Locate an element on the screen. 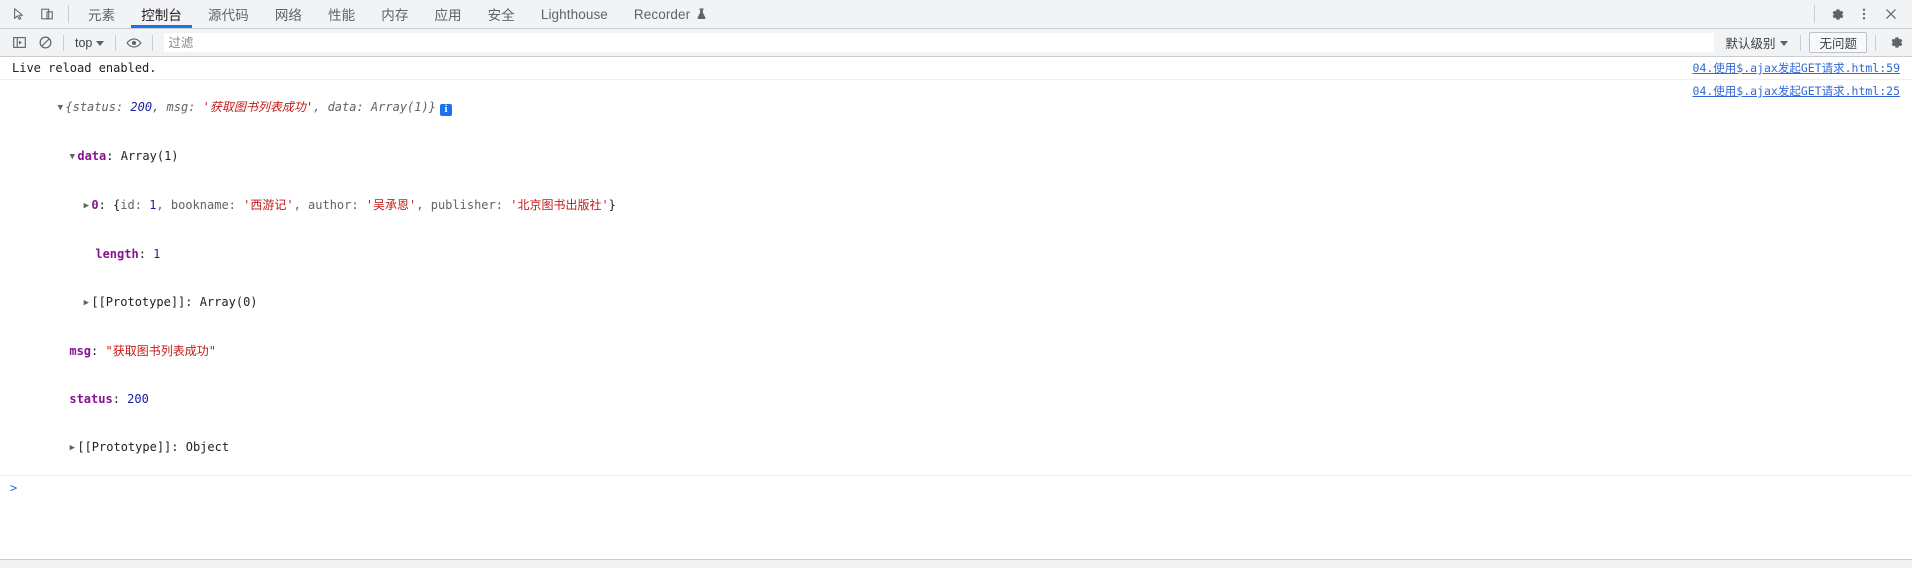  tree-key: data is located at coordinates (92, 156).